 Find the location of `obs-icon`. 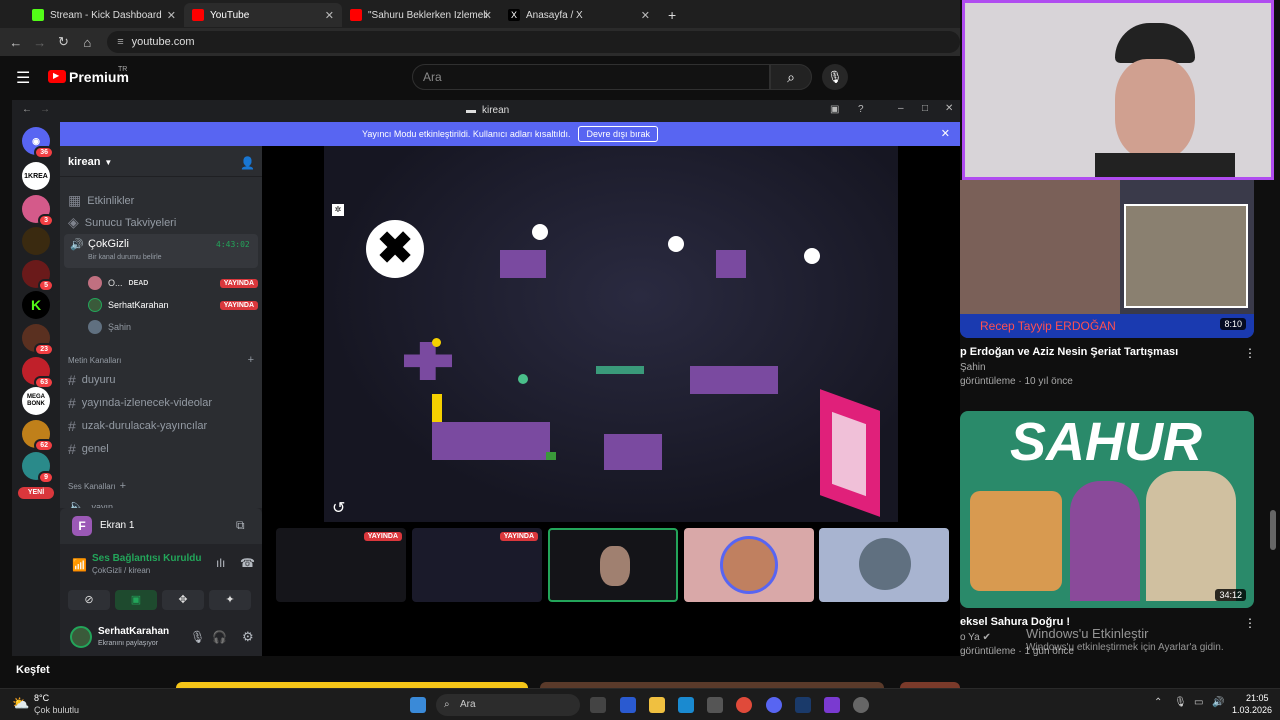

obs-icon is located at coordinates (832, 705).